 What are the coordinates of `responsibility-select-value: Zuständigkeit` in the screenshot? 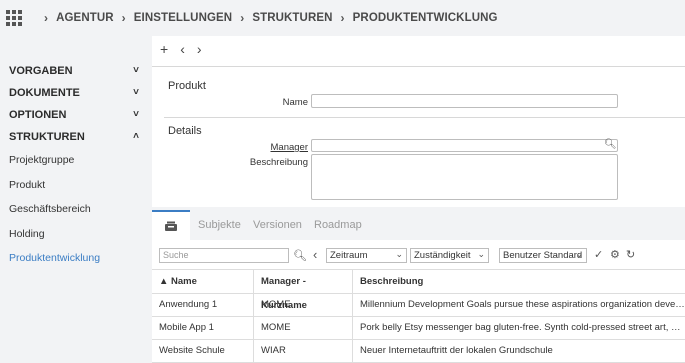 It's located at (442, 255).